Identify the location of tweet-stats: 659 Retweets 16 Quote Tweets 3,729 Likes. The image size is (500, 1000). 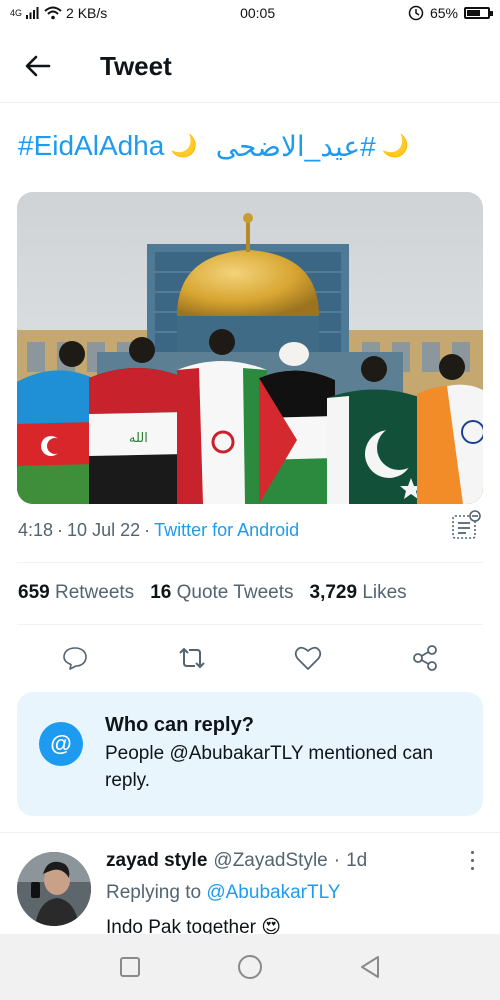
(212, 593).